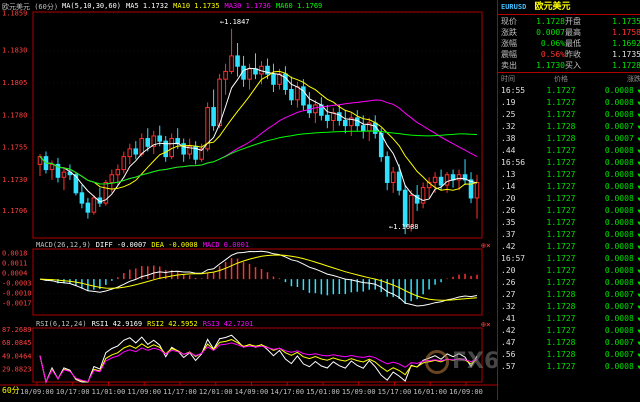  I want to click on high-annotation-value: 1.1847, so click(237, 22).